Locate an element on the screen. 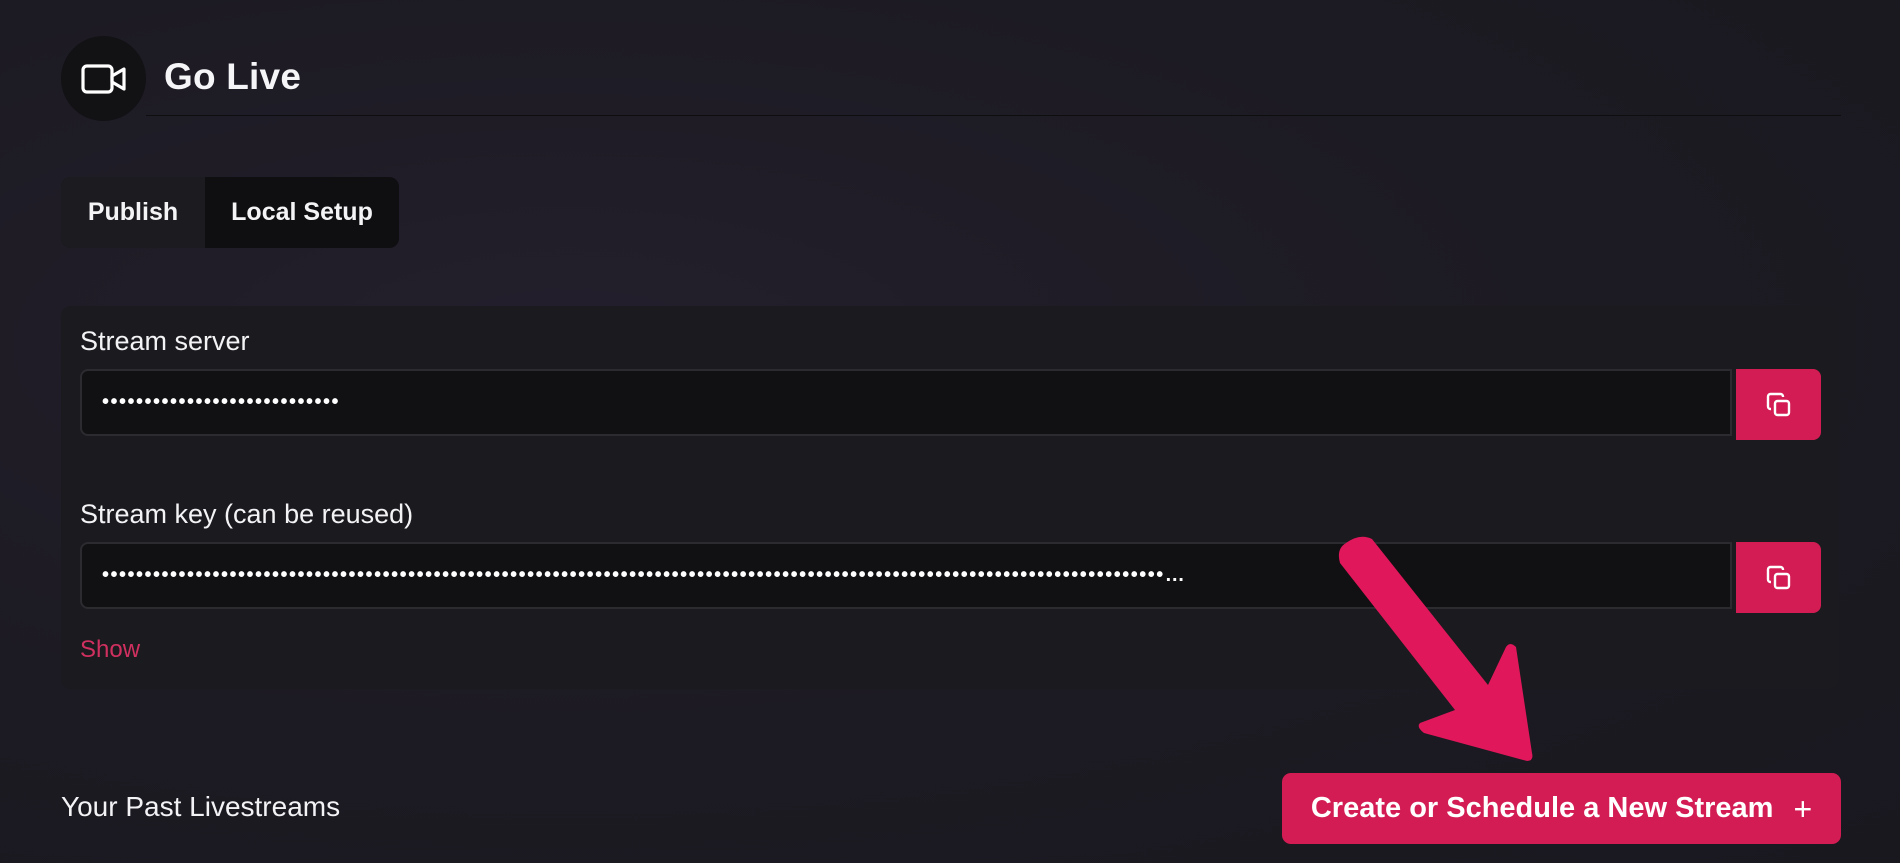 The height and width of the screenshot is (863, 1900). past-livestreams-heading: Your Past Livestreams is located at coordinates (201, 806).